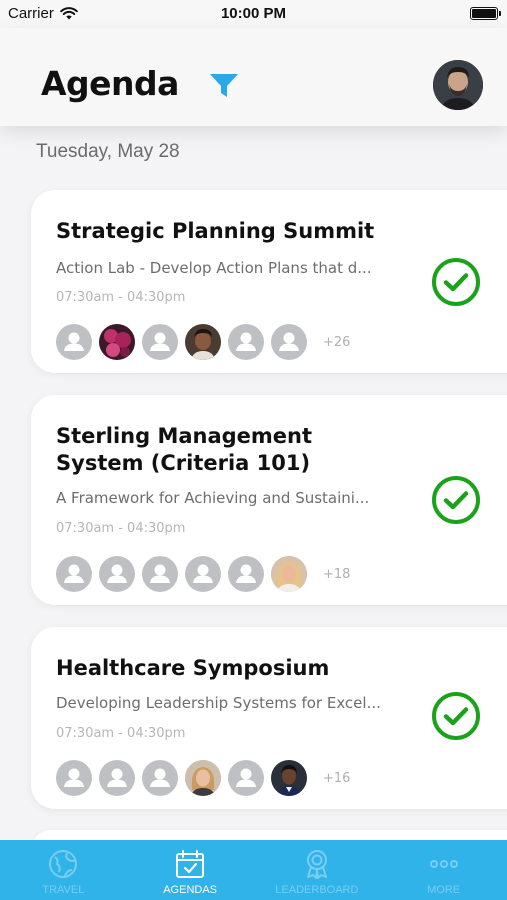  Describe the element at coordinates (190, 864) in the screenshot. I see `calendar-check-icon` at that location.